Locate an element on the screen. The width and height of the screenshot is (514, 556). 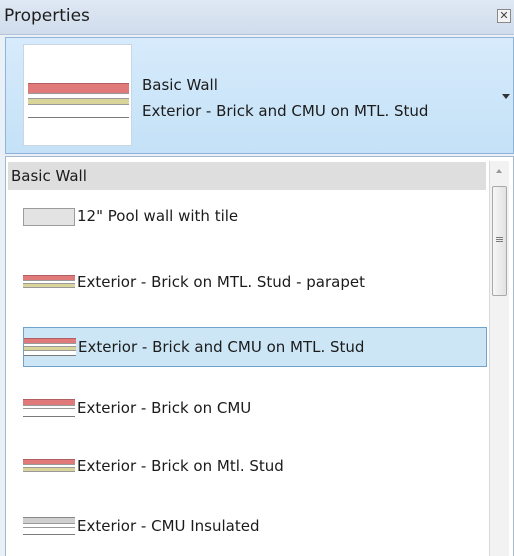
list-item: Exterior - Brick on Mtl. Stud is located at coordinates (255, 467).